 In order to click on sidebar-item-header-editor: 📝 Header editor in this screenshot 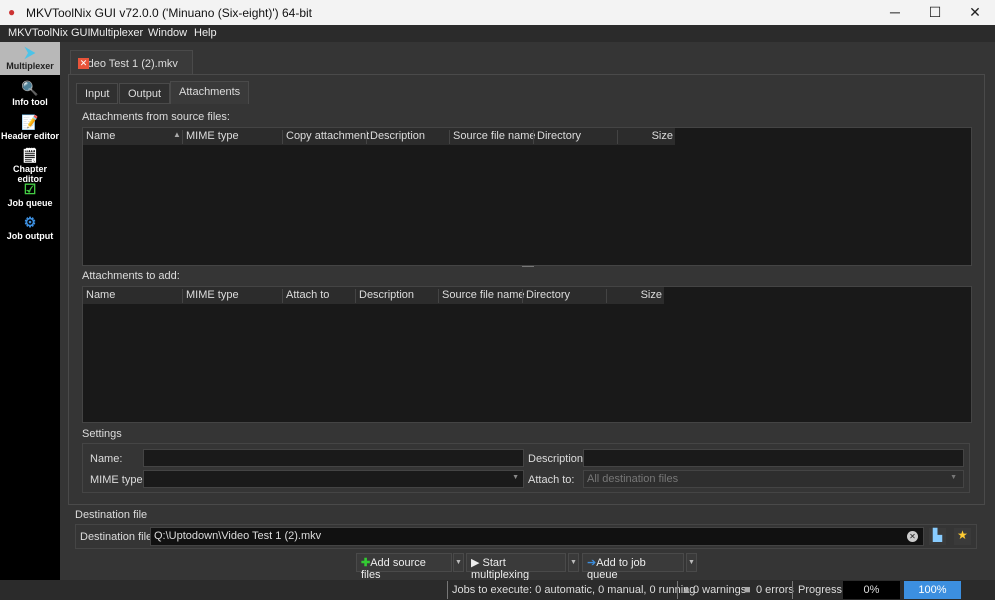, I will do `click(30, 128)`.